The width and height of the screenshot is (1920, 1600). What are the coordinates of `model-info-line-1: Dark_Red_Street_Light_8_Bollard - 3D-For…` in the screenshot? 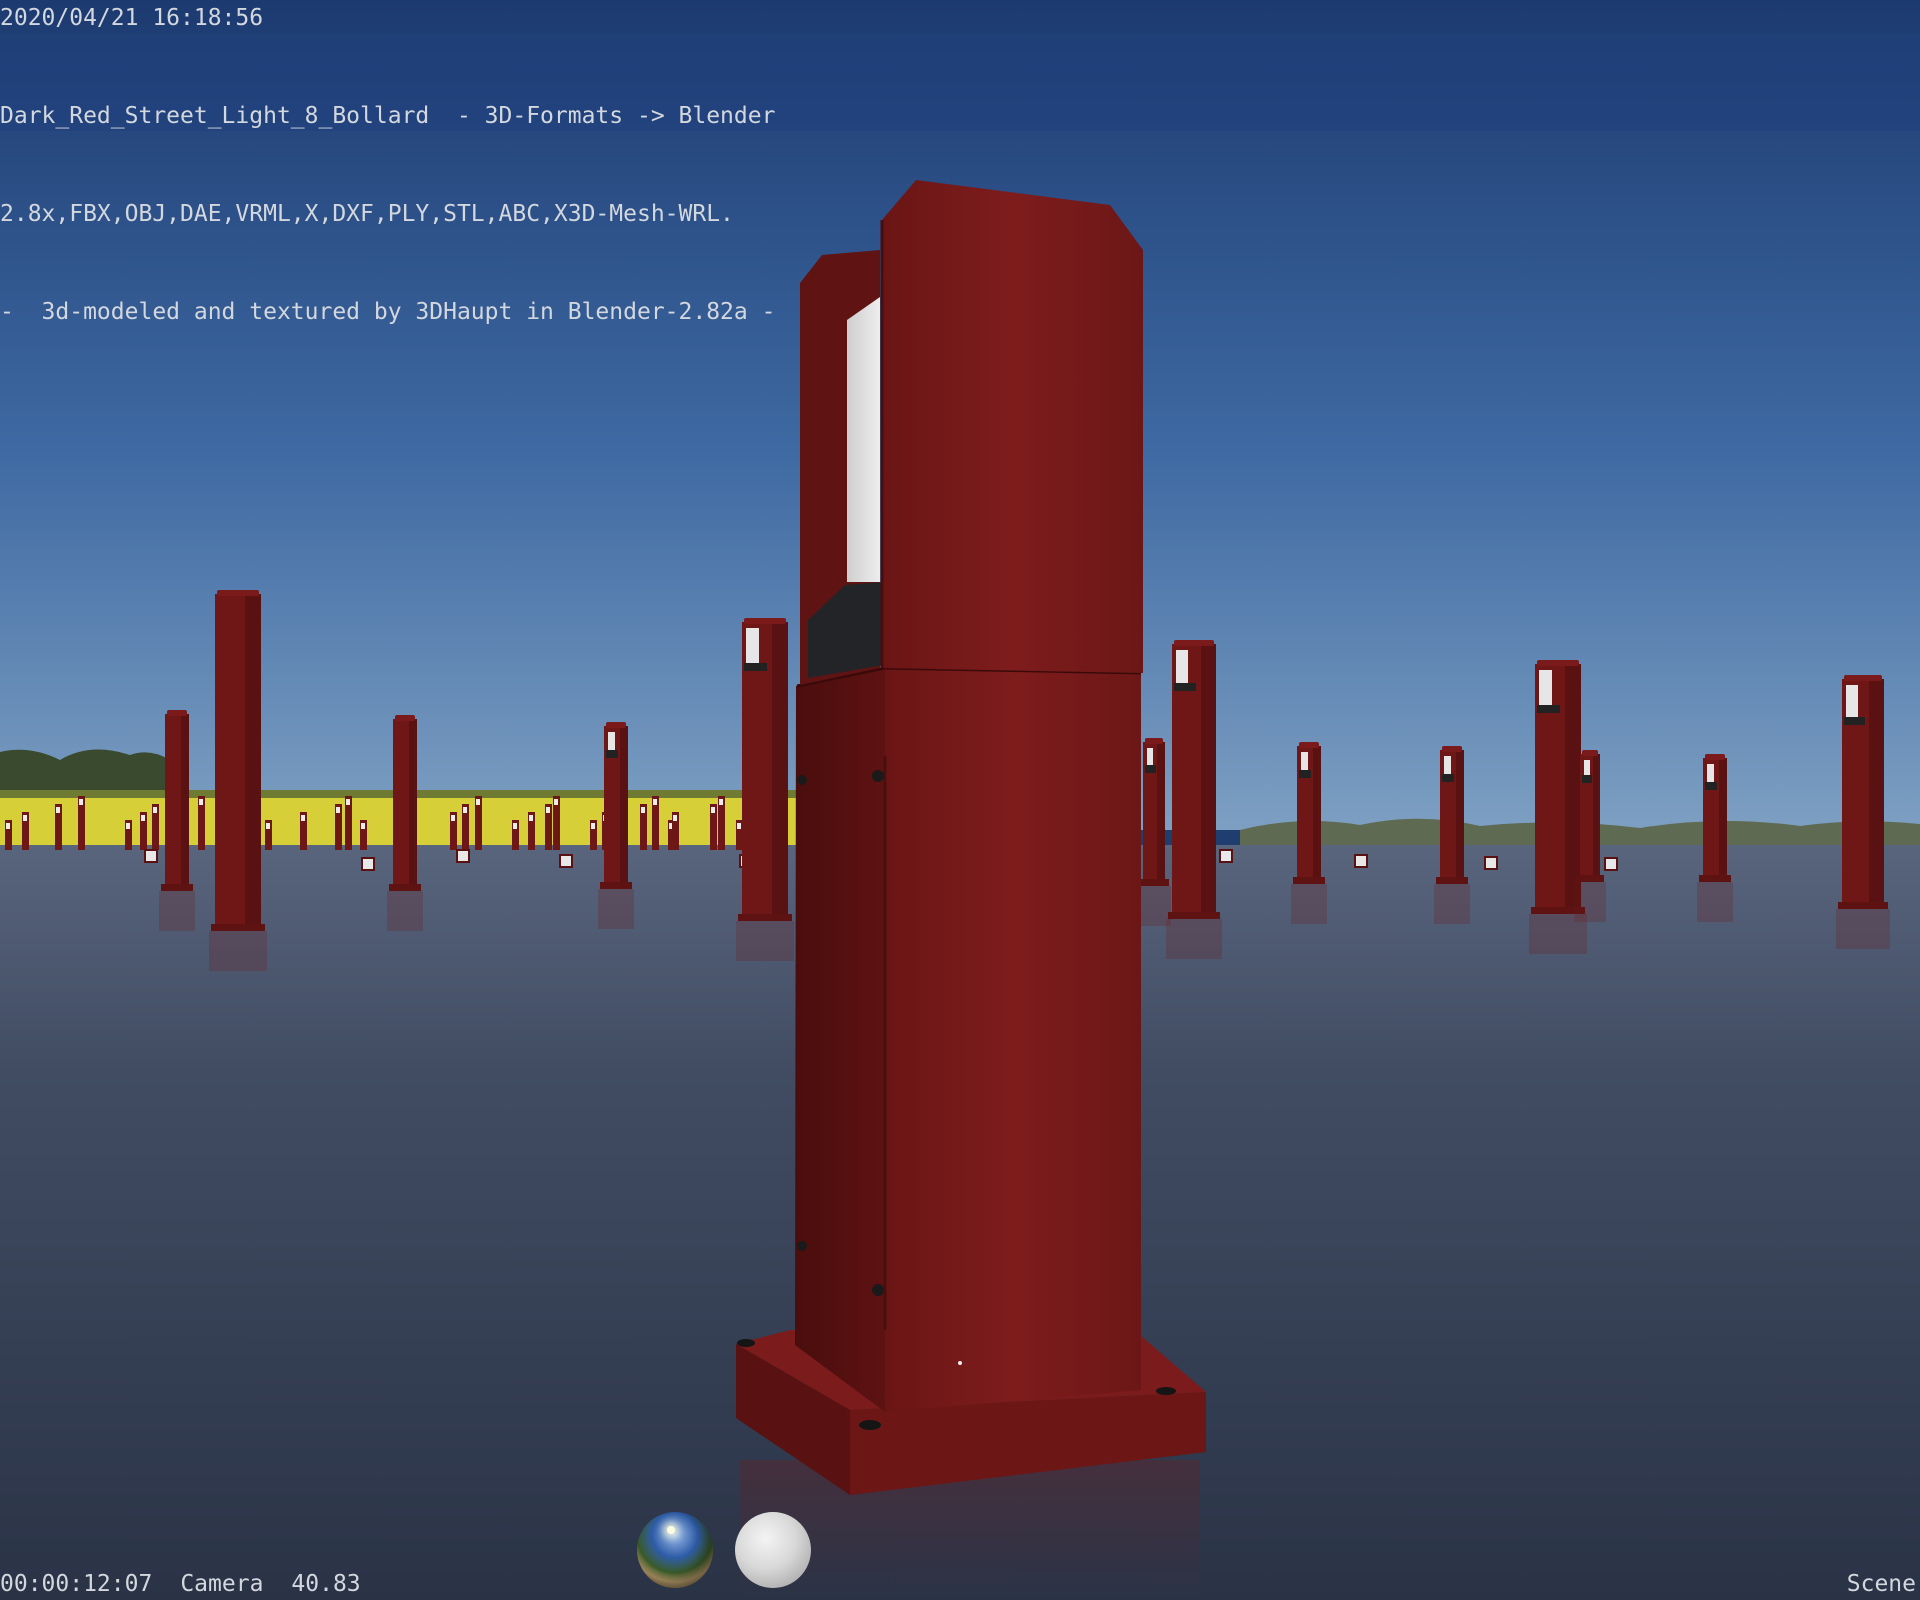 It's located at (388, 116).